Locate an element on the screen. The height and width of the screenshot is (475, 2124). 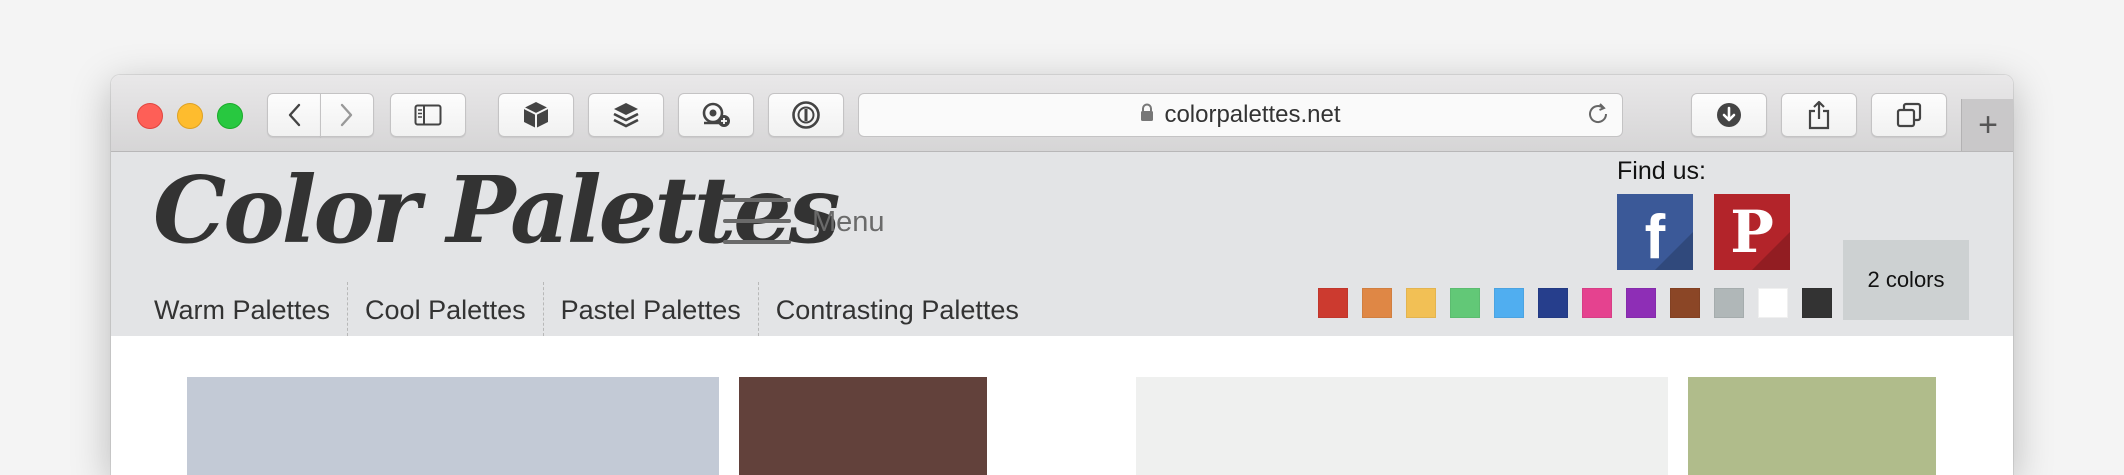
pinterest-icon: P is located at coordinates (1752, 232).